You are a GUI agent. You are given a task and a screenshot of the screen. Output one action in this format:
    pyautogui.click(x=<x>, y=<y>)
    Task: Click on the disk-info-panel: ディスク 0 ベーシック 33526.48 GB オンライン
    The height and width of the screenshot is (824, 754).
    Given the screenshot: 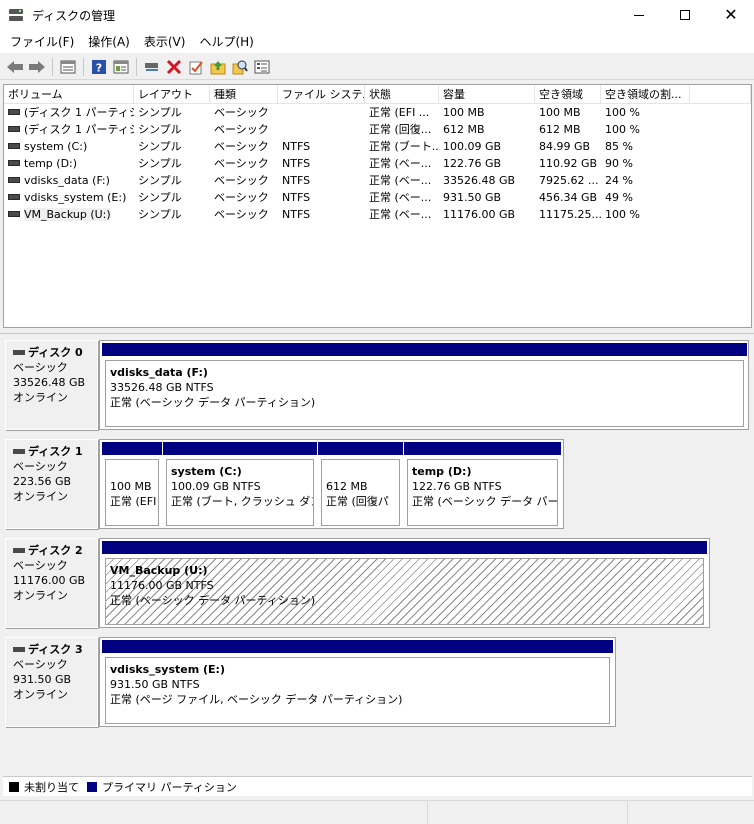 What is the action you would take?
    pyautogui.click(x=51, y=385)
    